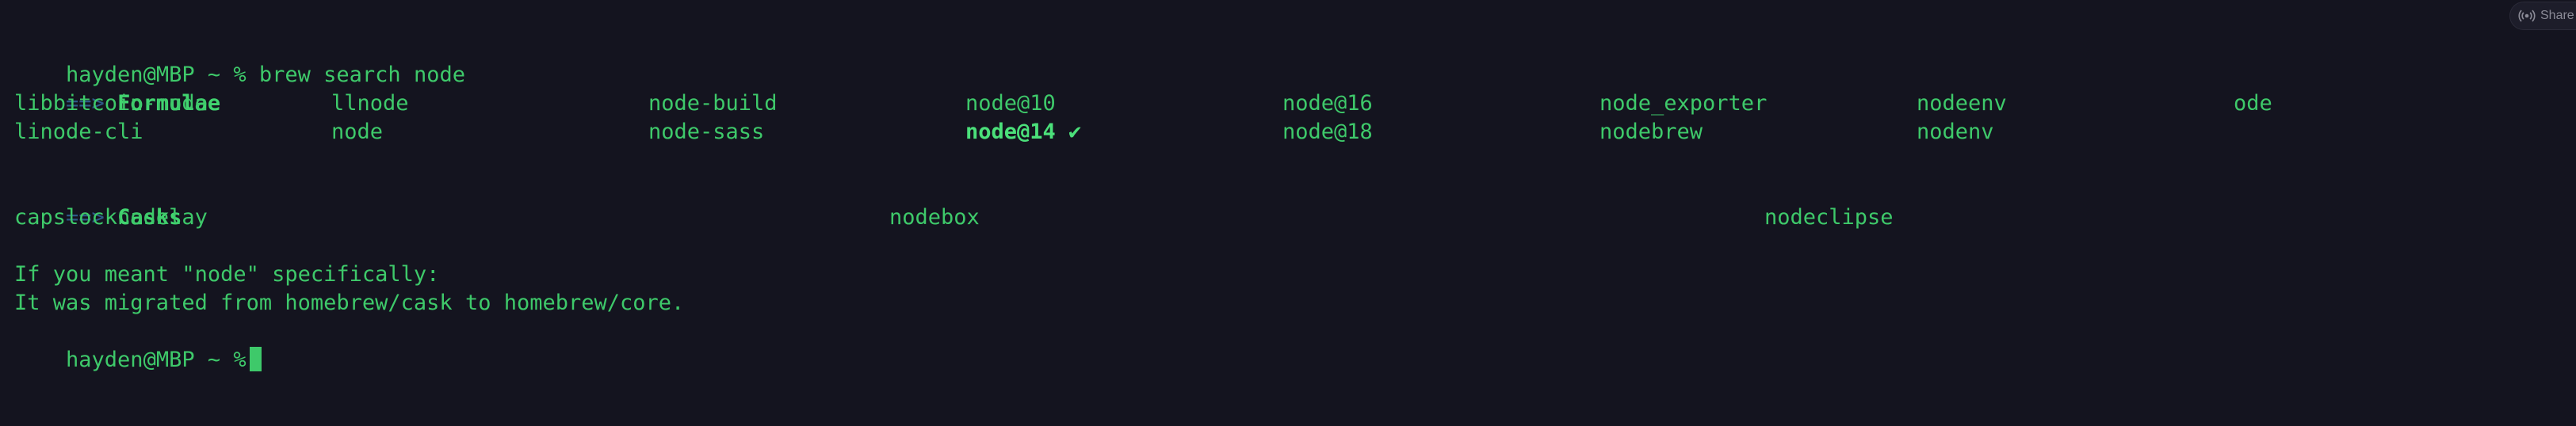 This screenshot has height=426, width=2576. What do you see at coordinates (713, 103) in the screenshot?
I see `formula-item: node-build` at bounding box center [713, 103].